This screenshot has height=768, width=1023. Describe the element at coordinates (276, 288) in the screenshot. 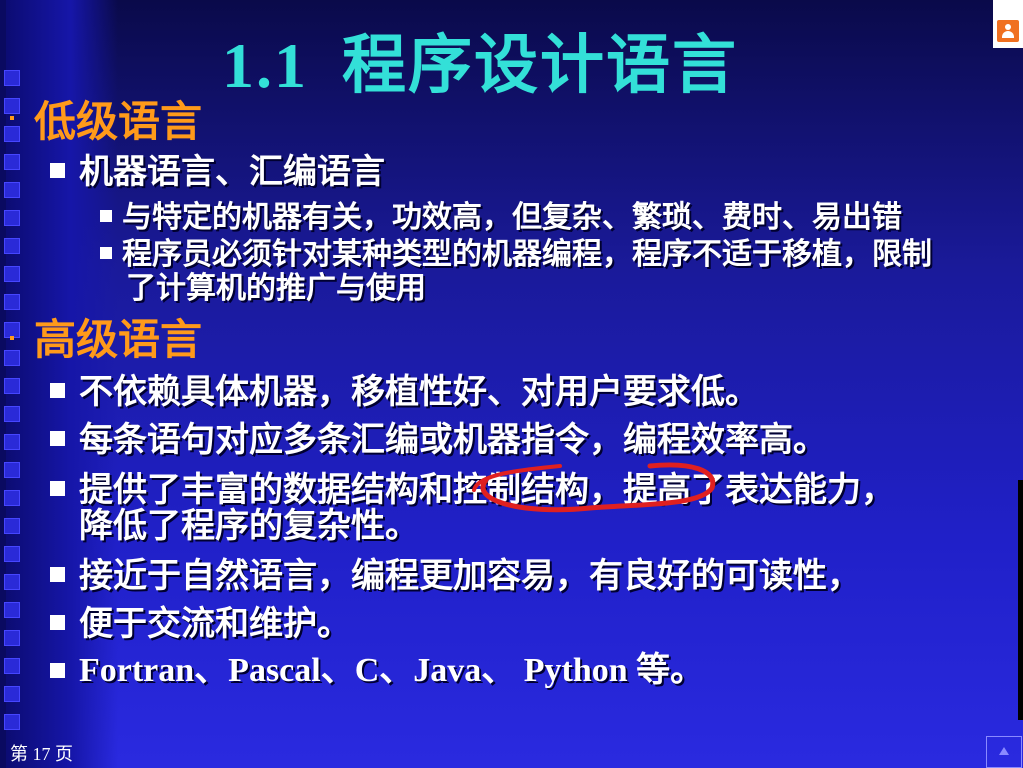

I see `sub-list-item-continuation: 了计算机的推广与使用` at that location.